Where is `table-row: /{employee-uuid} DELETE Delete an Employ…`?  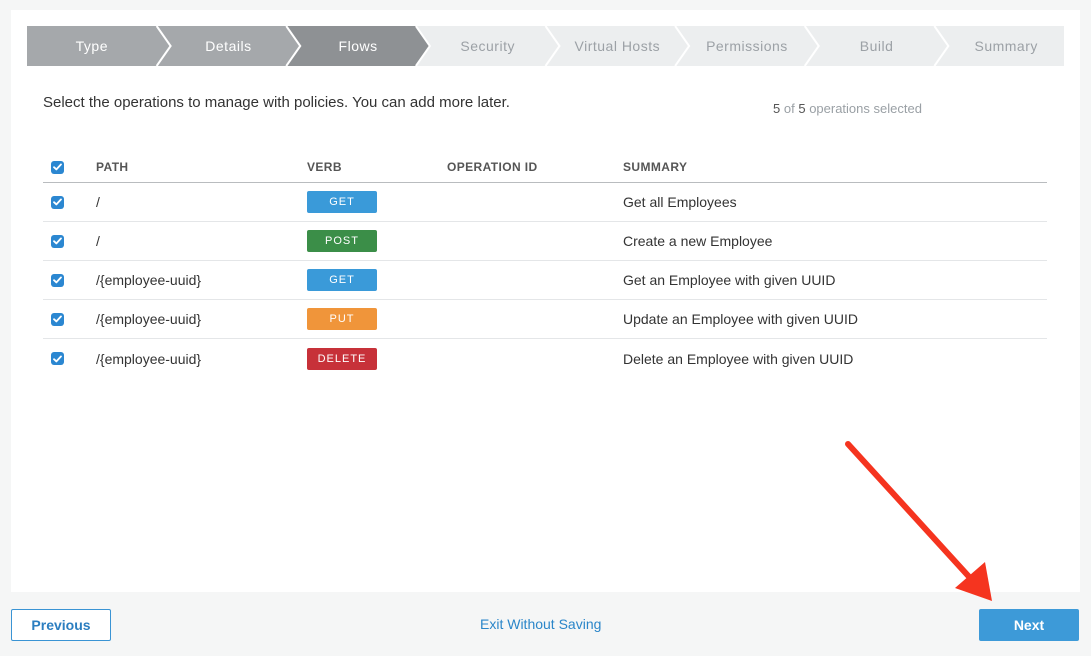
table-row: /{employee-uuid} DELETE Delete an Employ… is located at coordinates (545, 358).